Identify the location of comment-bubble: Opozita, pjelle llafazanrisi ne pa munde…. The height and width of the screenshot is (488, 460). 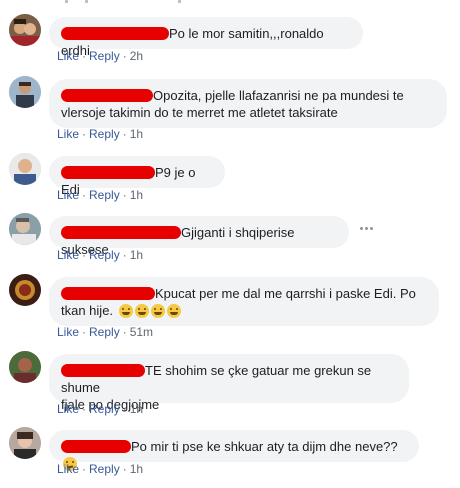
(248, 103).